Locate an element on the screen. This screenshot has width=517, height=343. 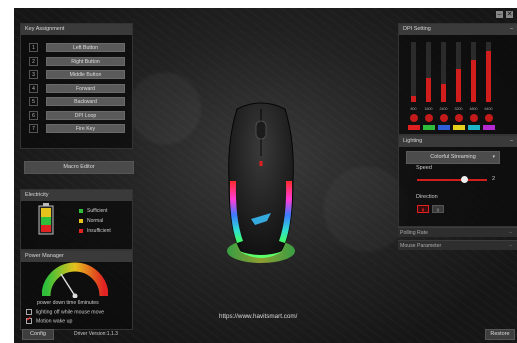
motion-wake-checkbox is located at coordinates (29, 320).